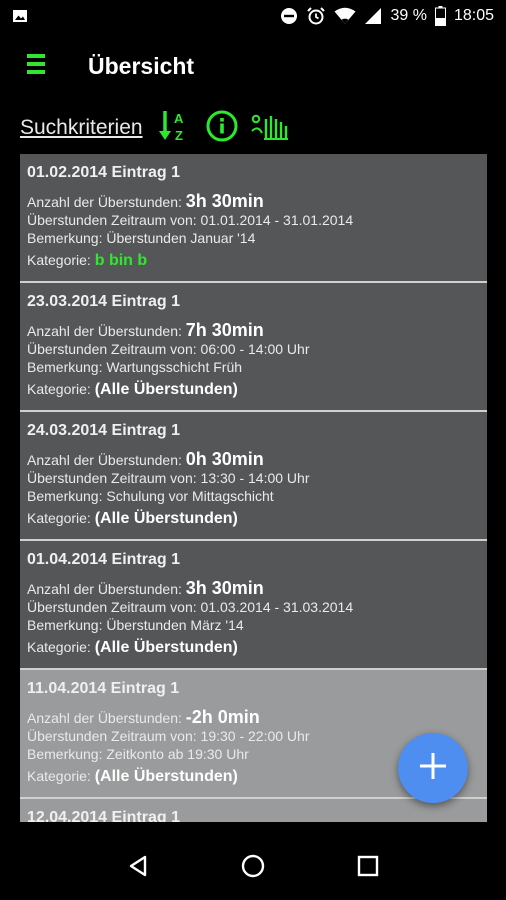 The width and height of the screenshot is (506, 900). I want to click on note-text: Bemerkung: Überstunden Januar '14, so click(141, 238).